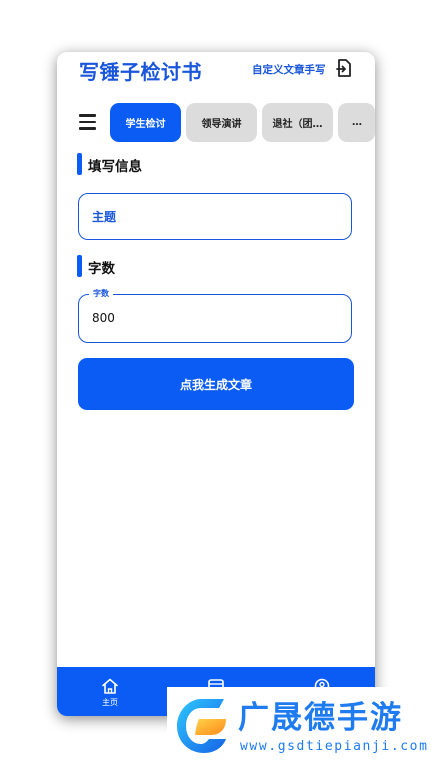  I want to click on topic-input: 主题, so click(215, 216).